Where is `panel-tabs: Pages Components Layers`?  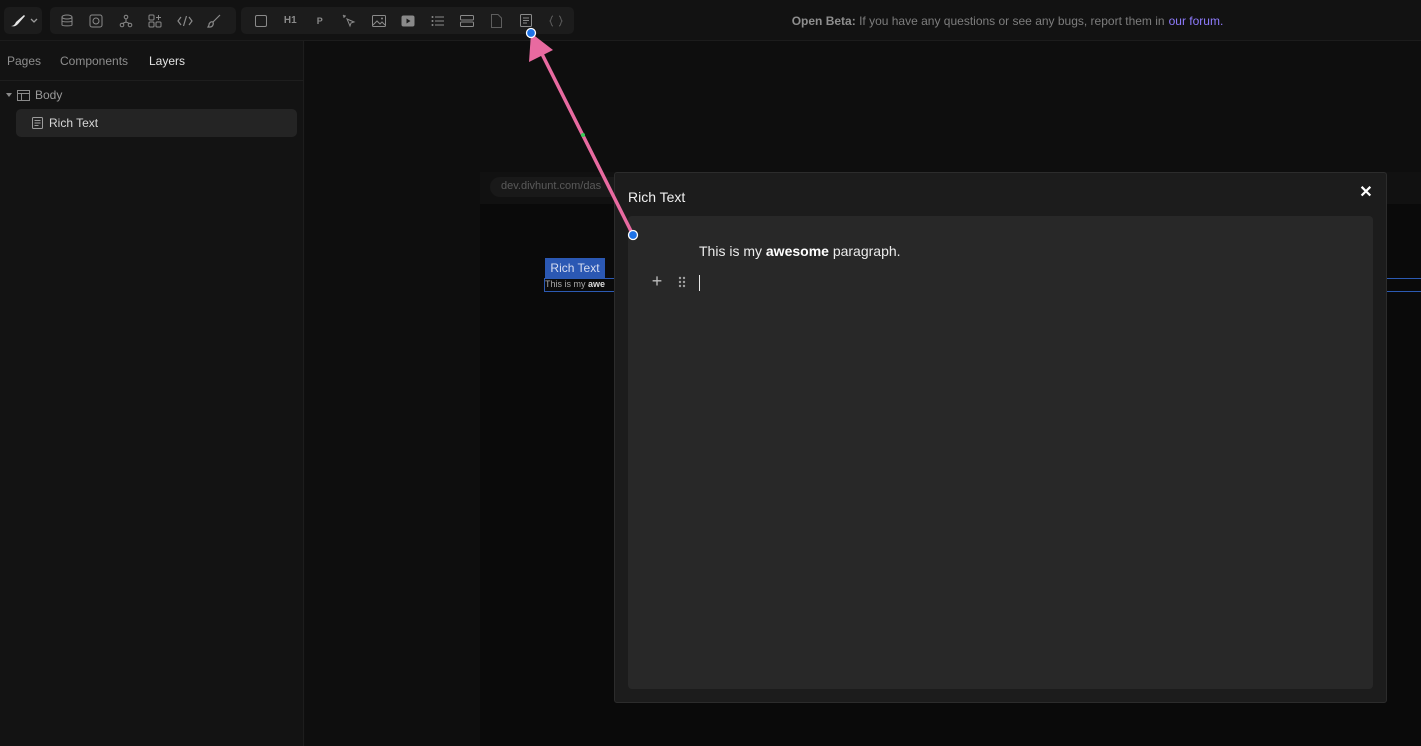
panel-tabs: Pages Components Layers is located at coordinates (152, 61).